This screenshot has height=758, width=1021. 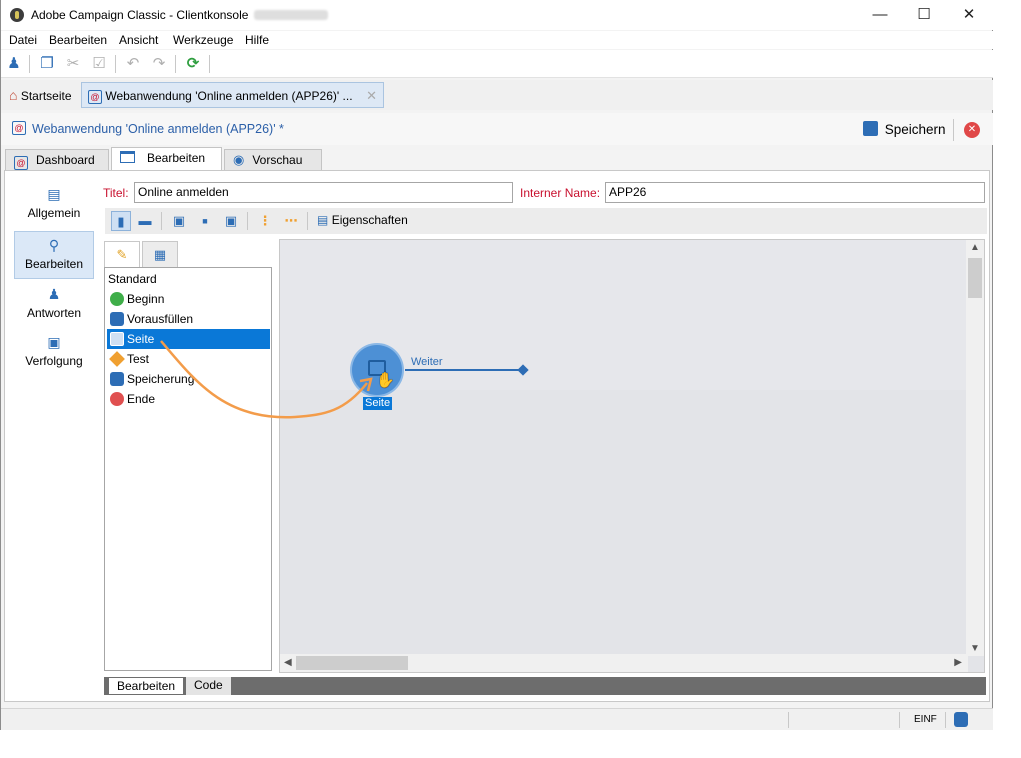 What do you see at coordinates (958, 662) in the screenshot?
I see `scroll-right-icon: ▶` at bounding box center [958, 662].